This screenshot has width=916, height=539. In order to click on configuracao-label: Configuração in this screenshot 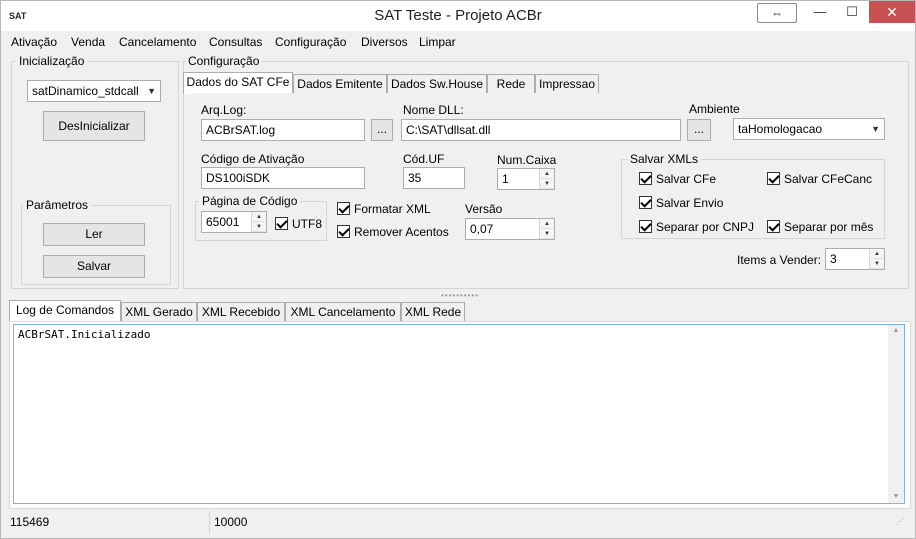, I will do `click(224, 61)`.